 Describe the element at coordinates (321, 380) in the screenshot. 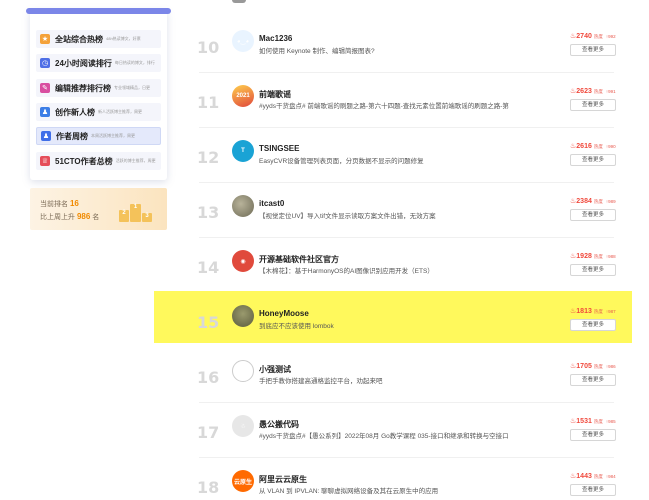

I see `article-title: 手把手教你搭建高通格监控平台，劝起来吧` at that location.